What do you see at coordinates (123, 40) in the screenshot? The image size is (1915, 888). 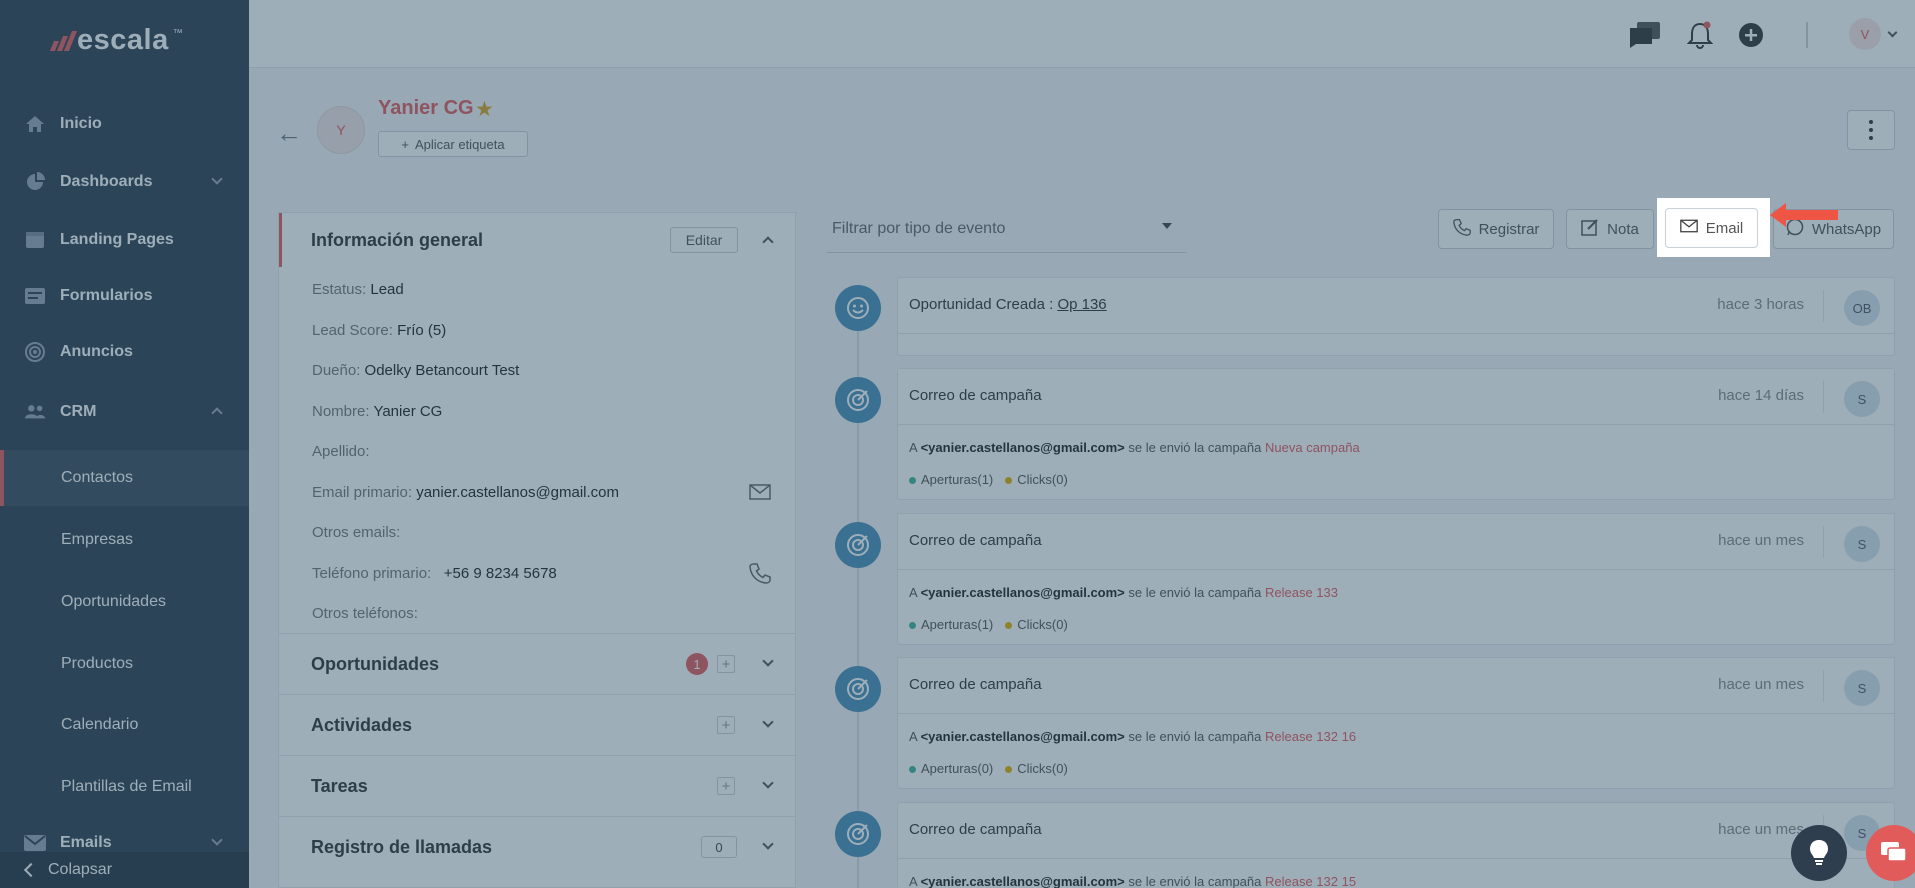 I see `logo-text: escala` at bounding box center [123, 40].